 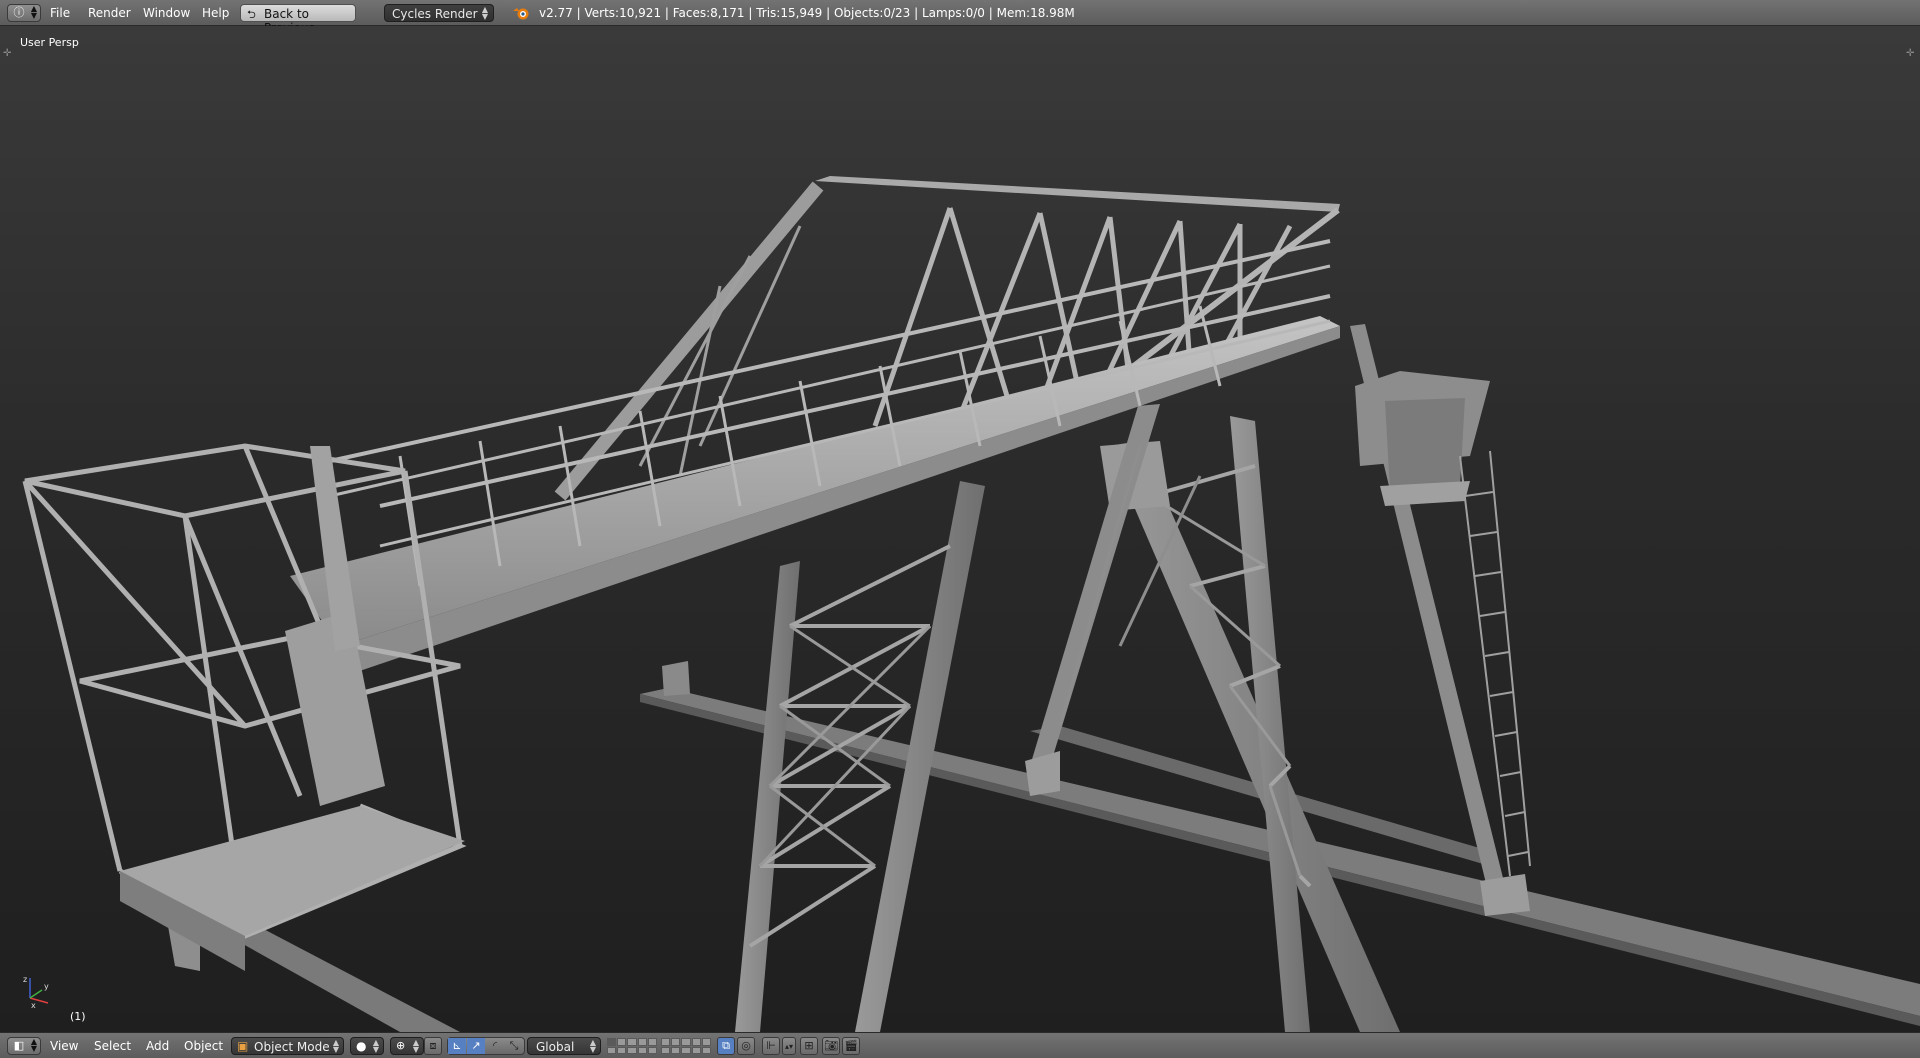 I want to click on view-label: User Persp, so click(x=49, y=42).